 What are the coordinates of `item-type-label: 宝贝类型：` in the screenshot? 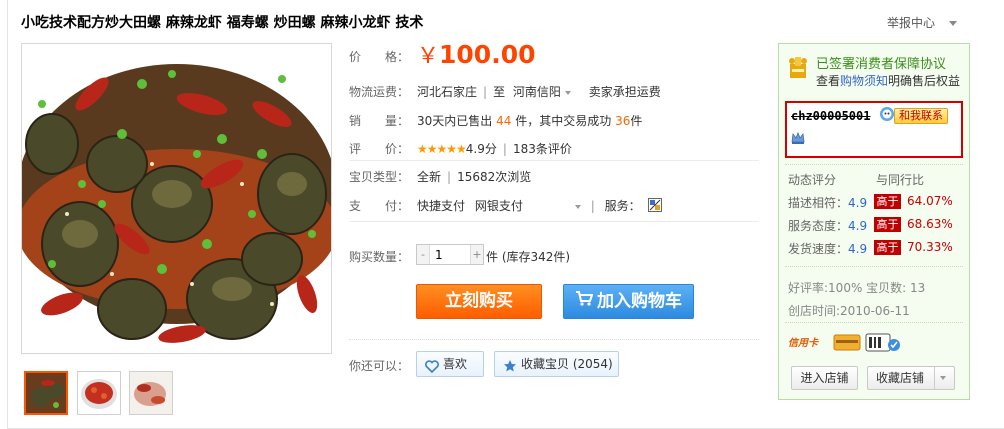 It's located at (379, 177).